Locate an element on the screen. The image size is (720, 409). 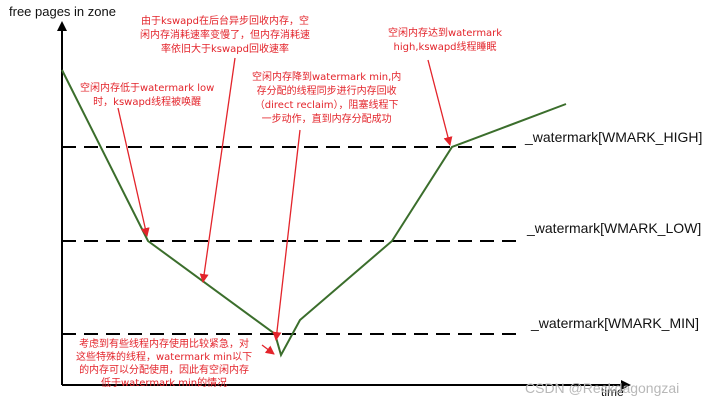
arrow-reach-high is located at coordinates (440, 102).